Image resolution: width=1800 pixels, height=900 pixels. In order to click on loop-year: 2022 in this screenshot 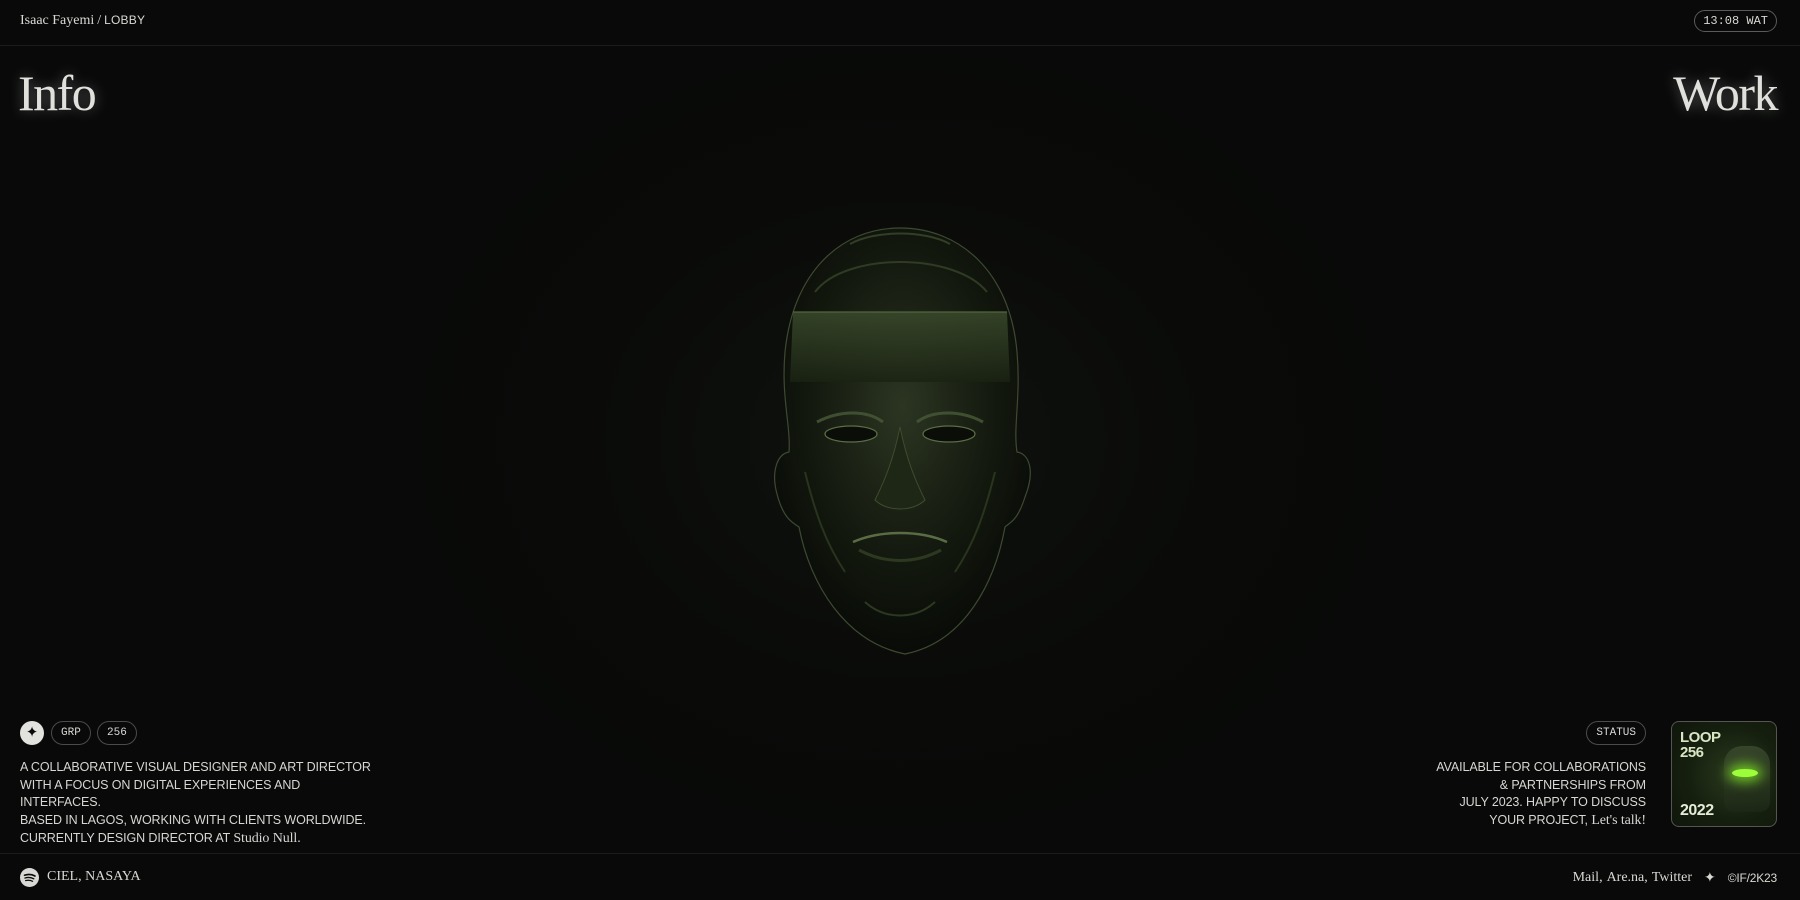, I will do `click(1697, 810)`.